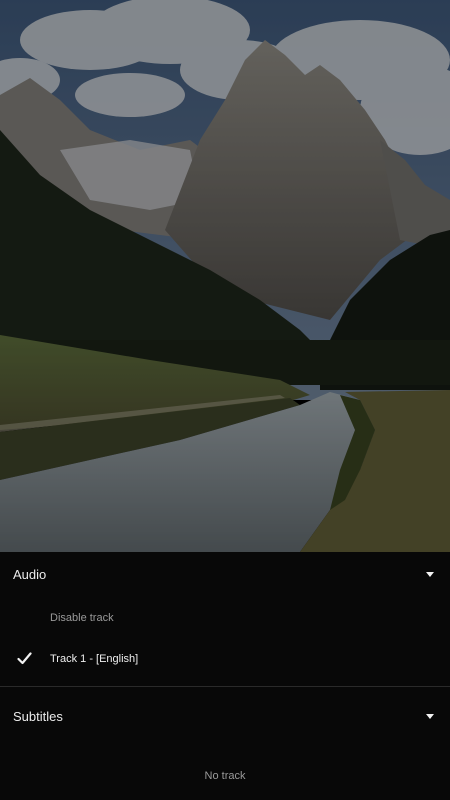  I want to click on audio-option-label: Track 1 - [English], so click(94, 659).